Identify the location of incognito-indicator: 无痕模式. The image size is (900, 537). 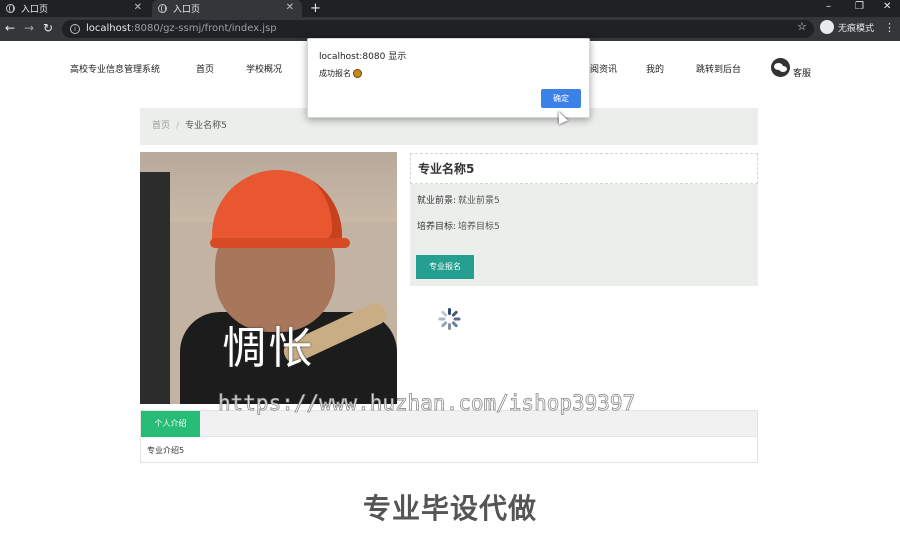
(847, 27).